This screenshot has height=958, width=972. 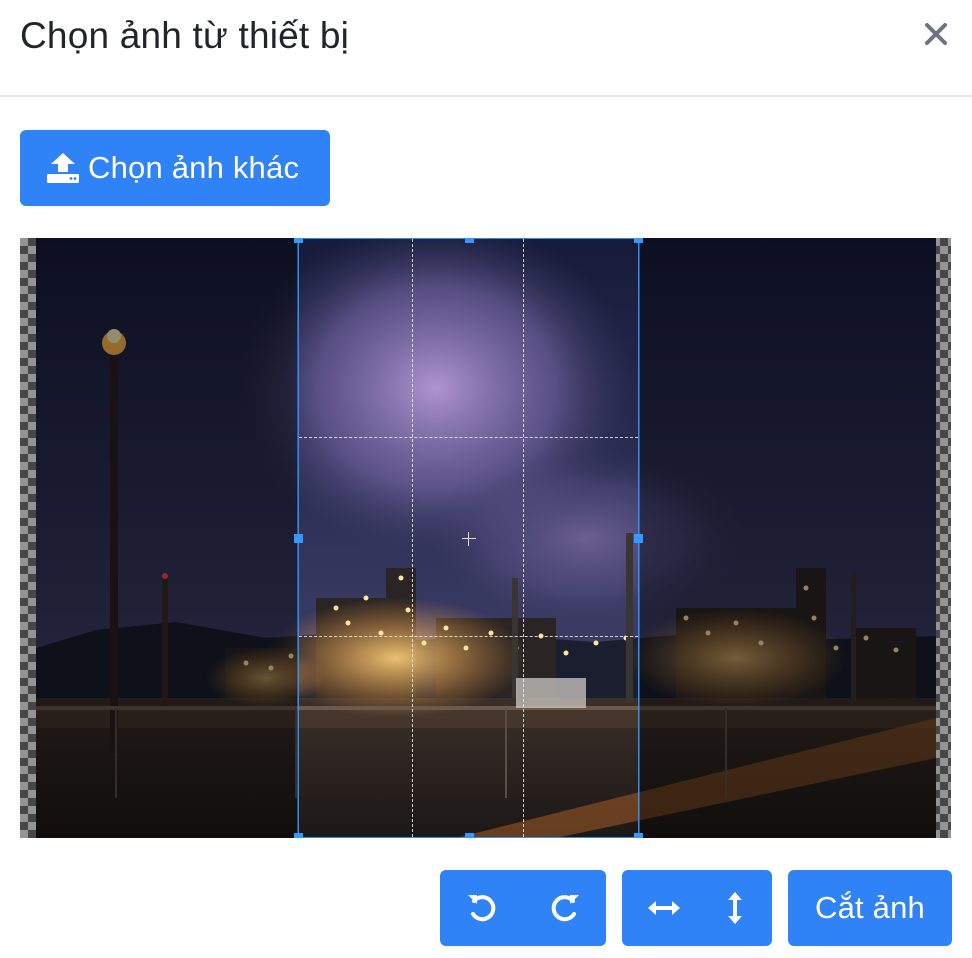 I want to click on upload-icon, so click(x=63, y=168).